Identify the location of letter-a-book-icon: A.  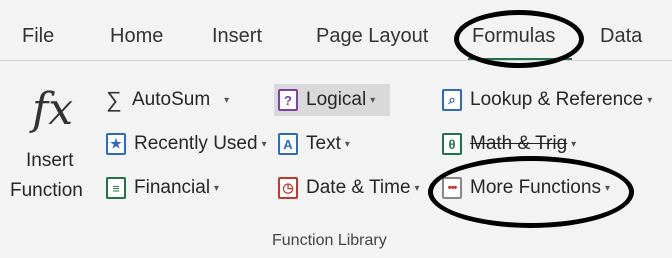
(288, 144).